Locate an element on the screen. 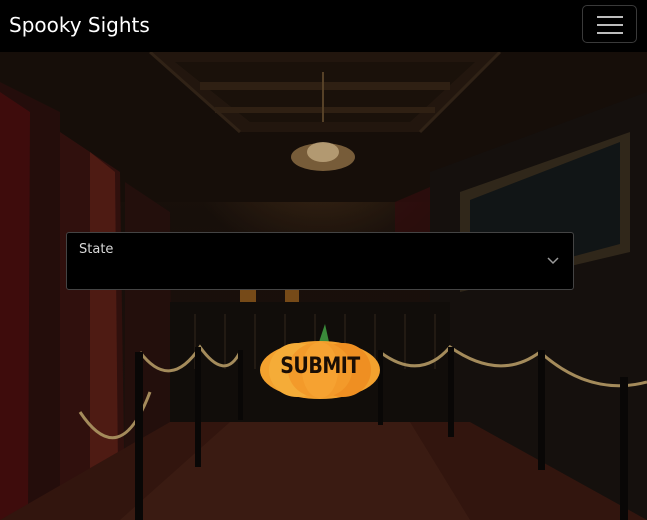 The image size is (647, 520). state-select: State is located at coordinates (320, 261).